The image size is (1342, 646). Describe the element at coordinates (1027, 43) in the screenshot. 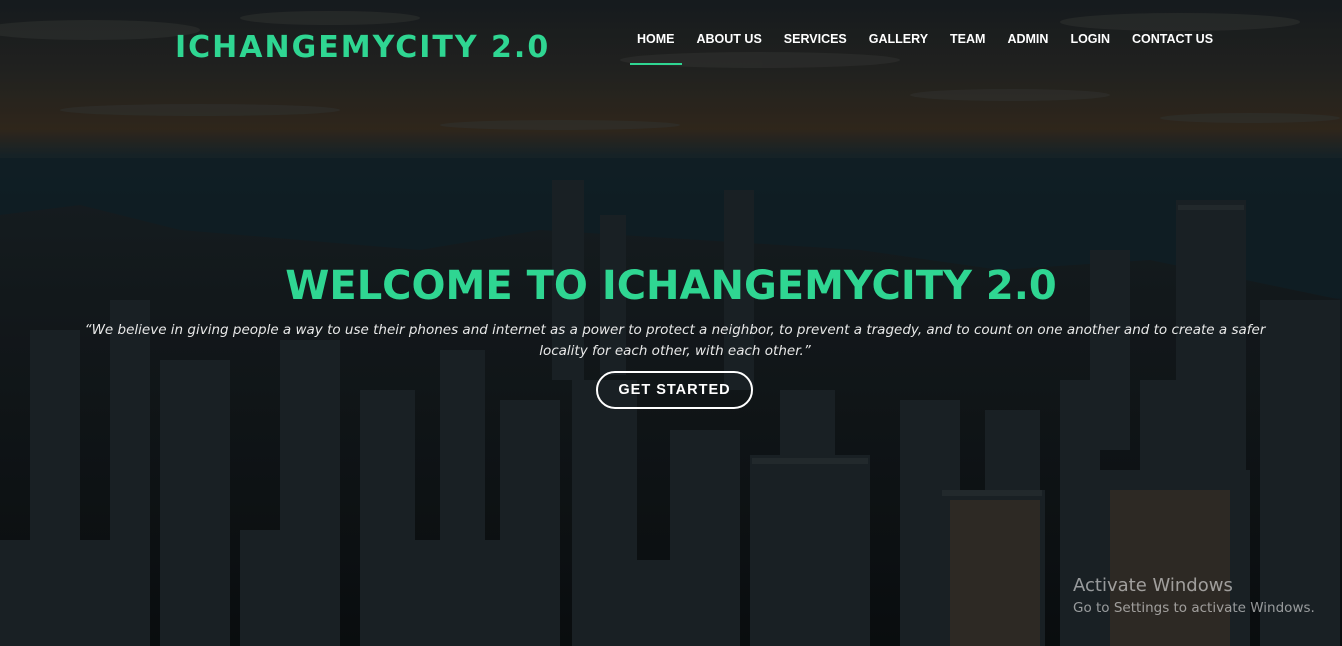

I see `nav-item-admin: ADMIN` at that location.